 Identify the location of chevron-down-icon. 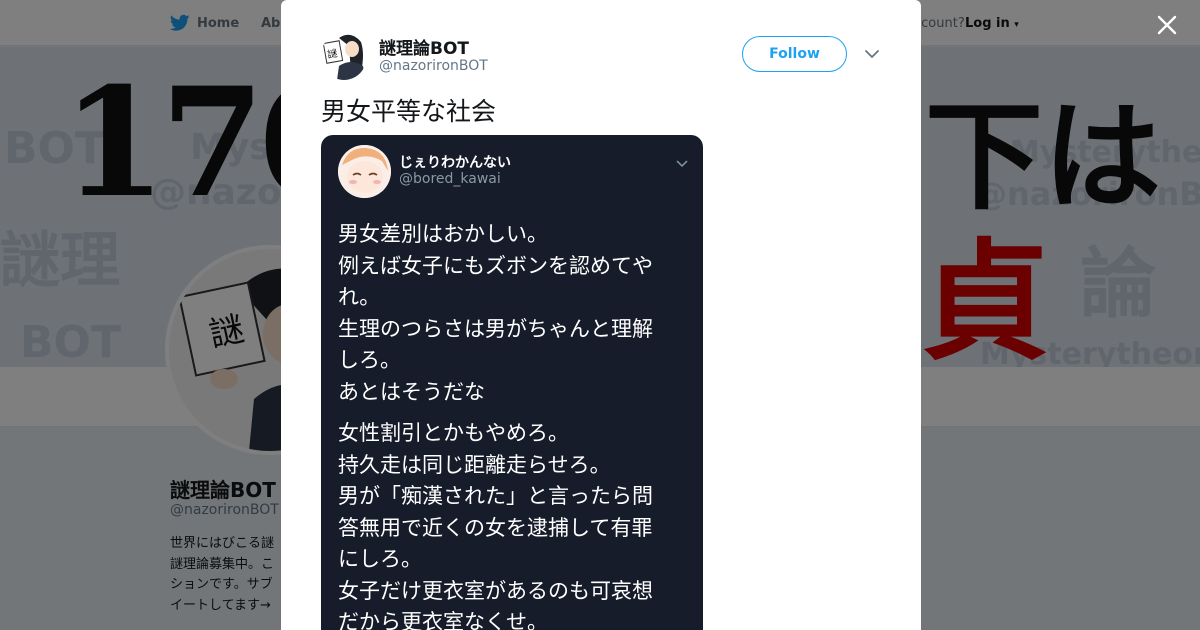
(872, 54).